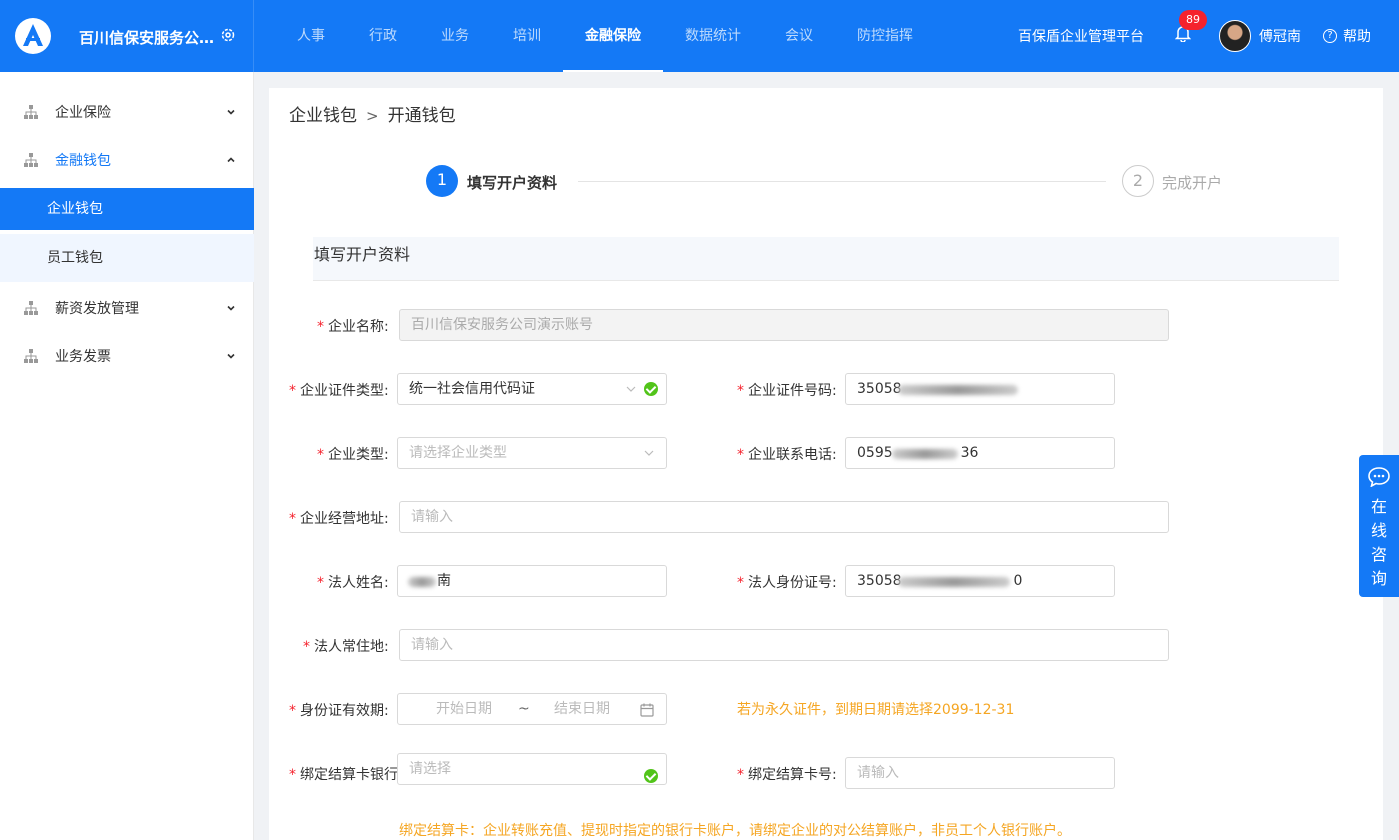 Image resolution: width=1399 pixels, height=840 pixels. Describe the element at coordinates (532, 389) in the screenshot. I see `cert-type-select: 统一社会信用代码证` at that location.